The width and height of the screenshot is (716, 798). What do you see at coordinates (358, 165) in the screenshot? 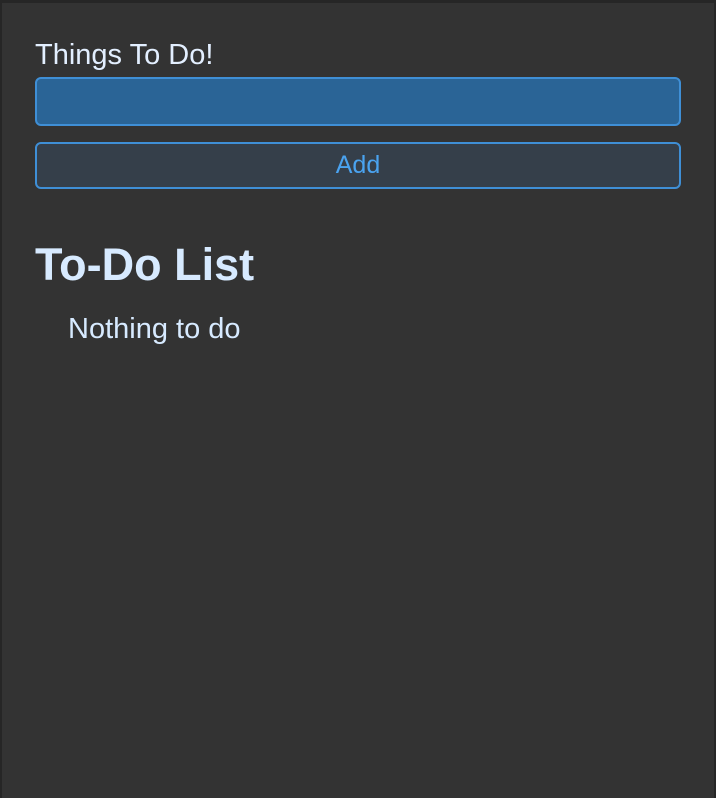
I see `add-button: Add` at bounding box center [358, 165].